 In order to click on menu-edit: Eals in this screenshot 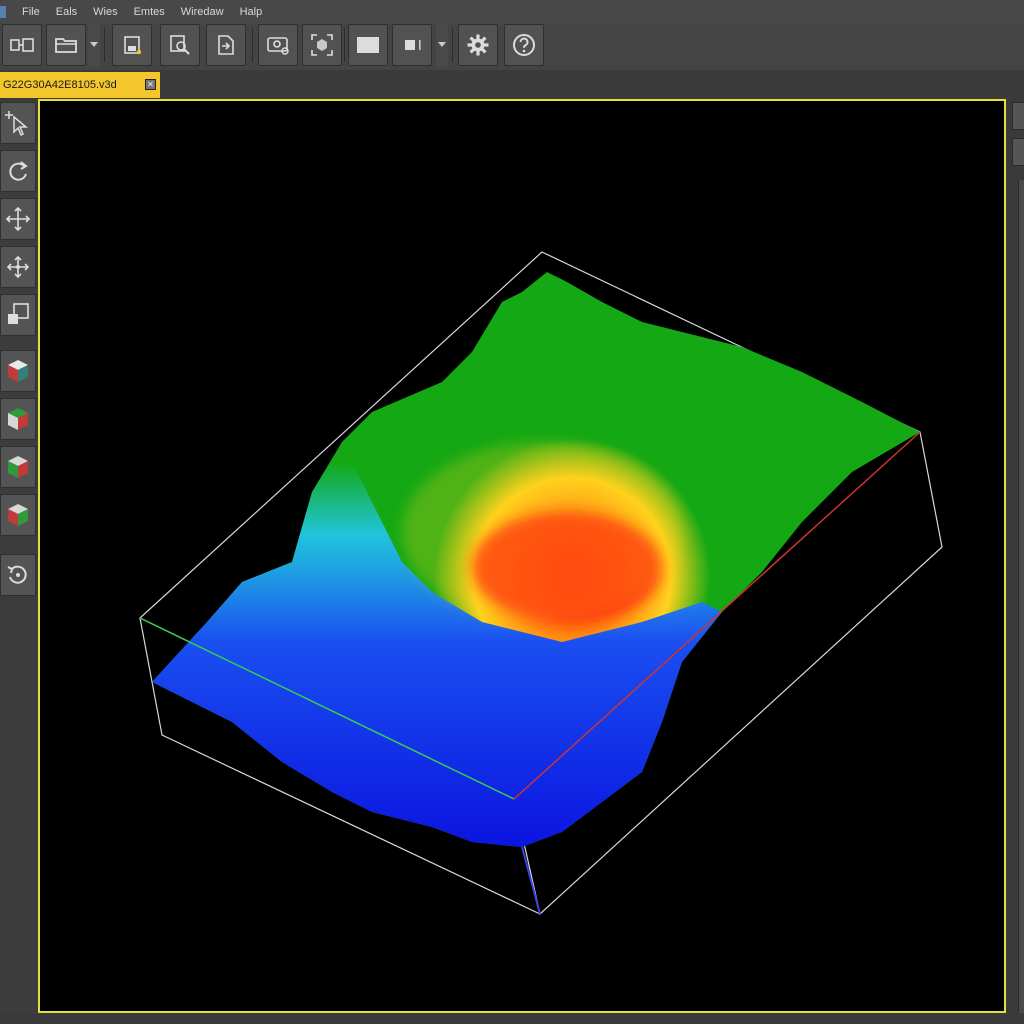, I will do `click(66, 12)`.